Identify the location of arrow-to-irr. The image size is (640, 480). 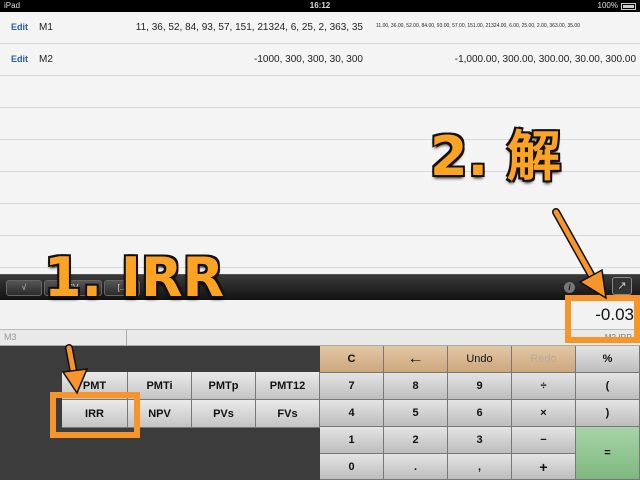
(75, 369).